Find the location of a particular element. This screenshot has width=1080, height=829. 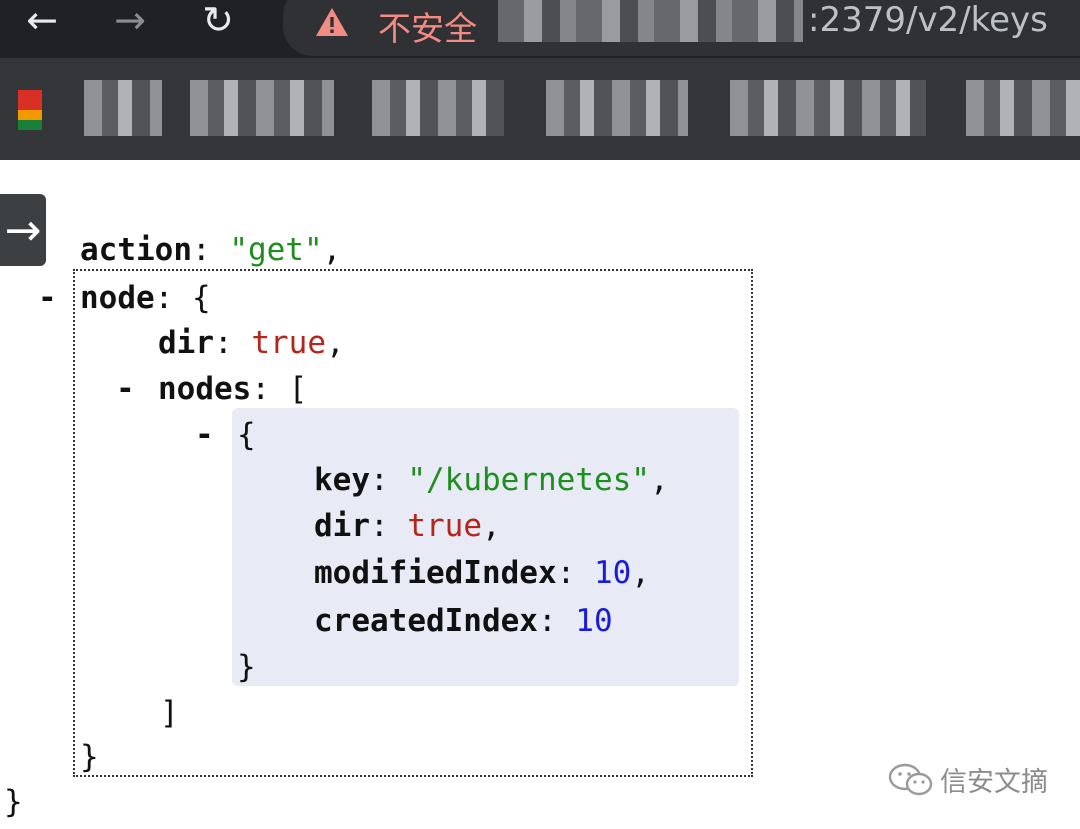

json-line-nodes-close: ] is located at coordinates (169, 713).